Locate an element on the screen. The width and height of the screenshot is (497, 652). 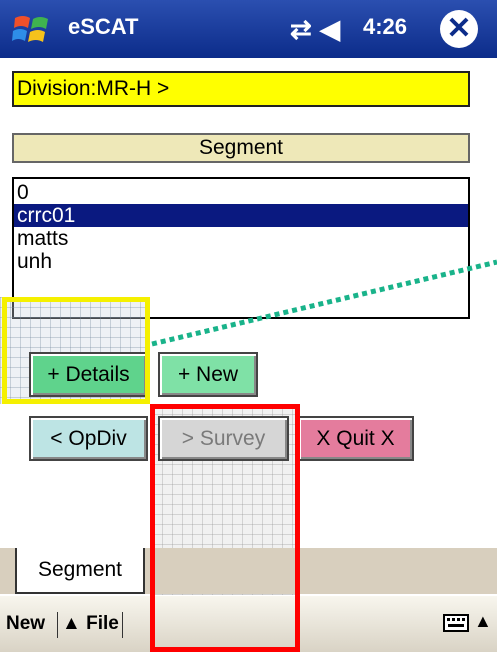
tab-segment: Segment is located at coordinates (80, 571).